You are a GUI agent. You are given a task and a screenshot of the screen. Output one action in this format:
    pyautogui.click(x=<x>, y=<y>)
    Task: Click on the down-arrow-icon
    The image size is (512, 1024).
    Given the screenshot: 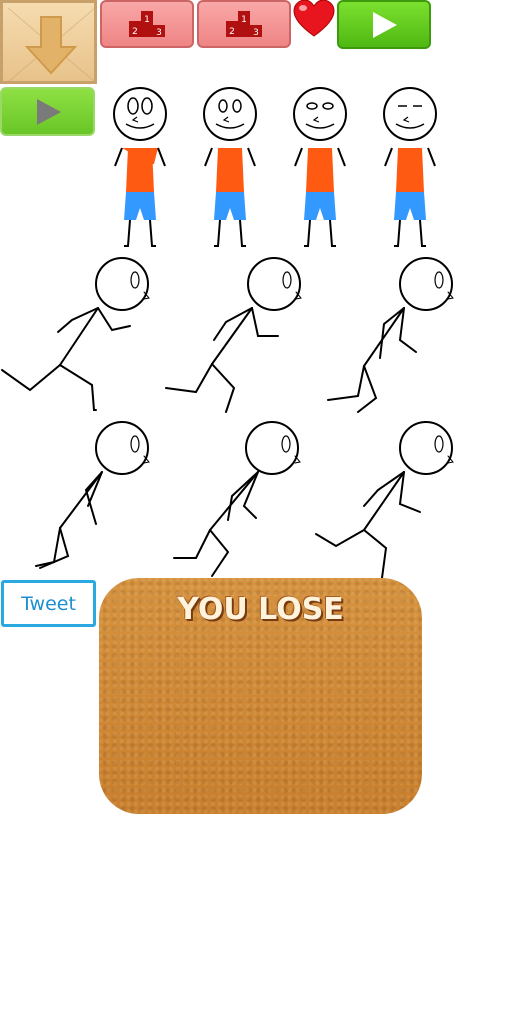 What is the action you would take?
    pyautogui.click(x=51, y=45)
    